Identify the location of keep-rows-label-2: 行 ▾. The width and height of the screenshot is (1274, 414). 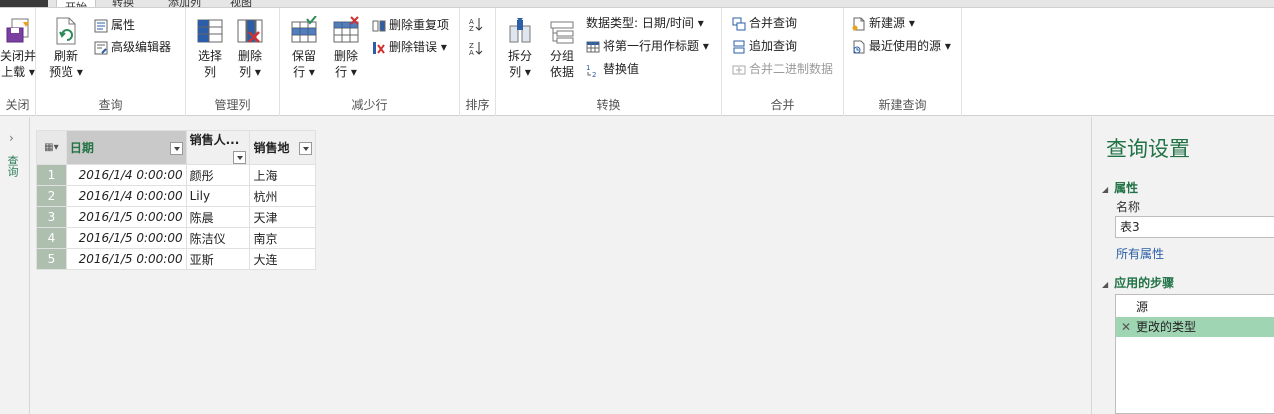
(304, 72).